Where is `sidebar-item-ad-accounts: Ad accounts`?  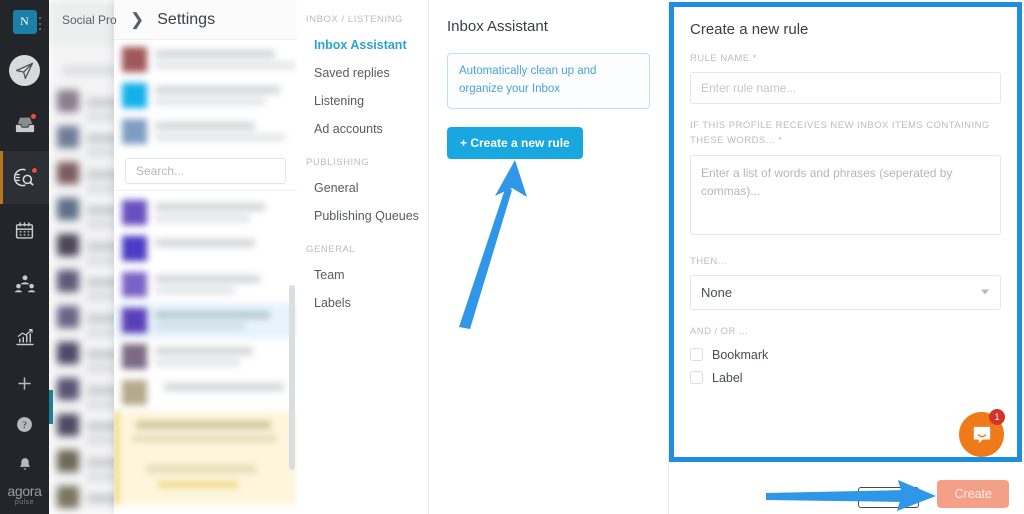 sidebar-item-ad-accounts: Ad accounts is located at coordinates (362, 129).